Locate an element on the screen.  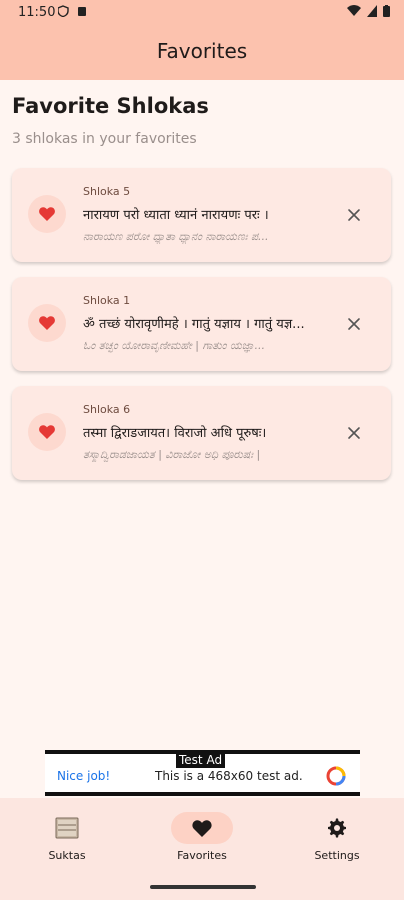
app-bar: Favorites is located at coordinates (202, 53).